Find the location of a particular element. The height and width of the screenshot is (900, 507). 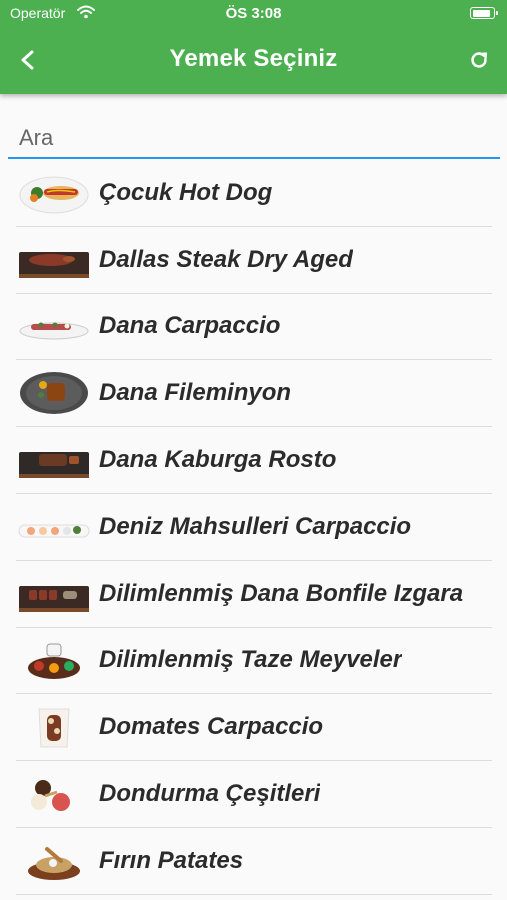

food-list-item: Dallas Steak Dry Aged is located at coordinates (254, 260).